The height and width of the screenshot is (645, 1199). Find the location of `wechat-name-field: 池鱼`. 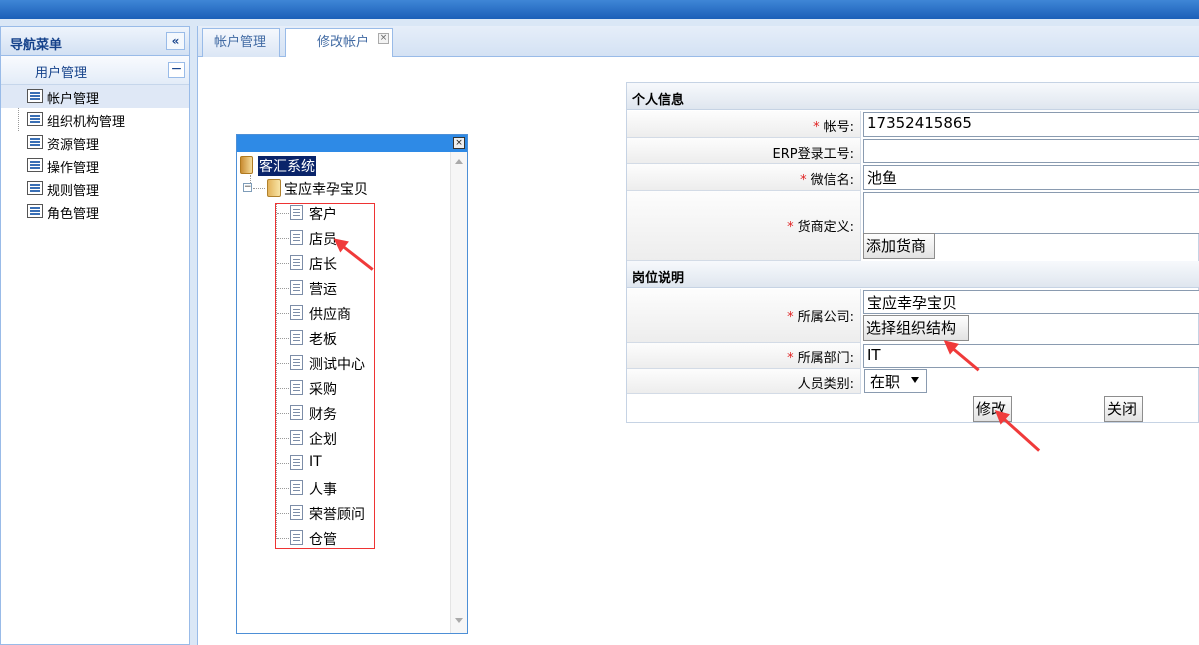

wechat-name-field: 池鱼 is located at coordinates (1031, 177).